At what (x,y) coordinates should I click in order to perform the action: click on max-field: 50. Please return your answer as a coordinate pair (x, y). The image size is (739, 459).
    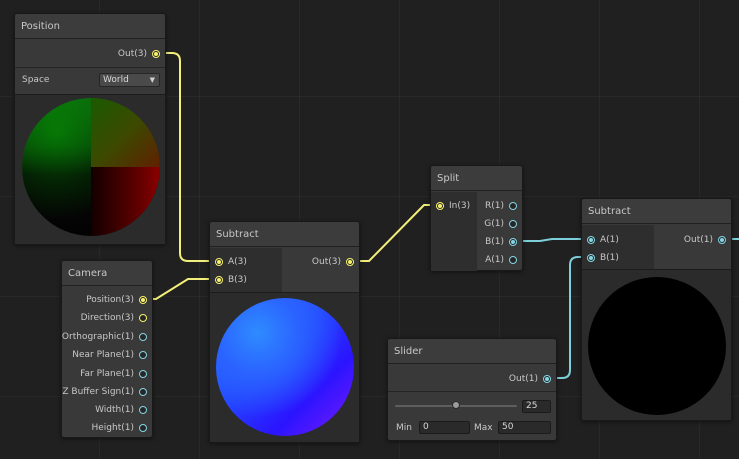
    Looking at the image, I should click on (524, 427).